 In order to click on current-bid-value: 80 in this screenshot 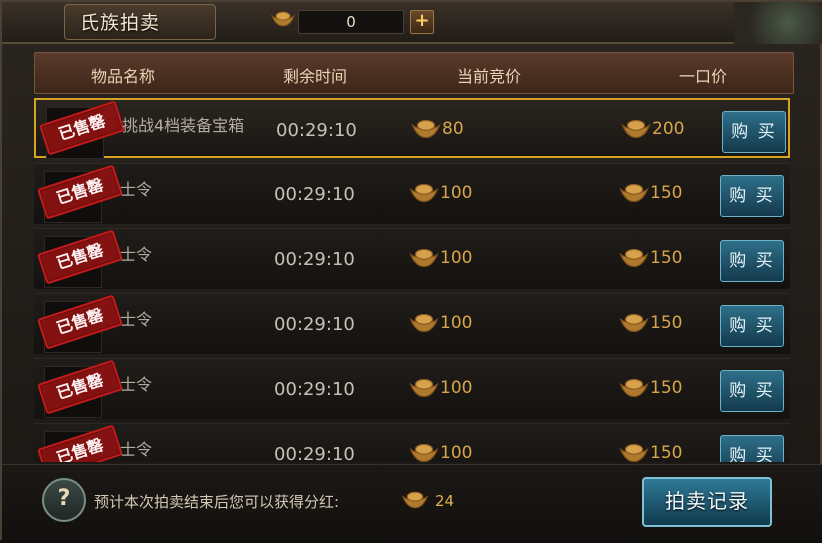, I will do `click(453, 129)`.